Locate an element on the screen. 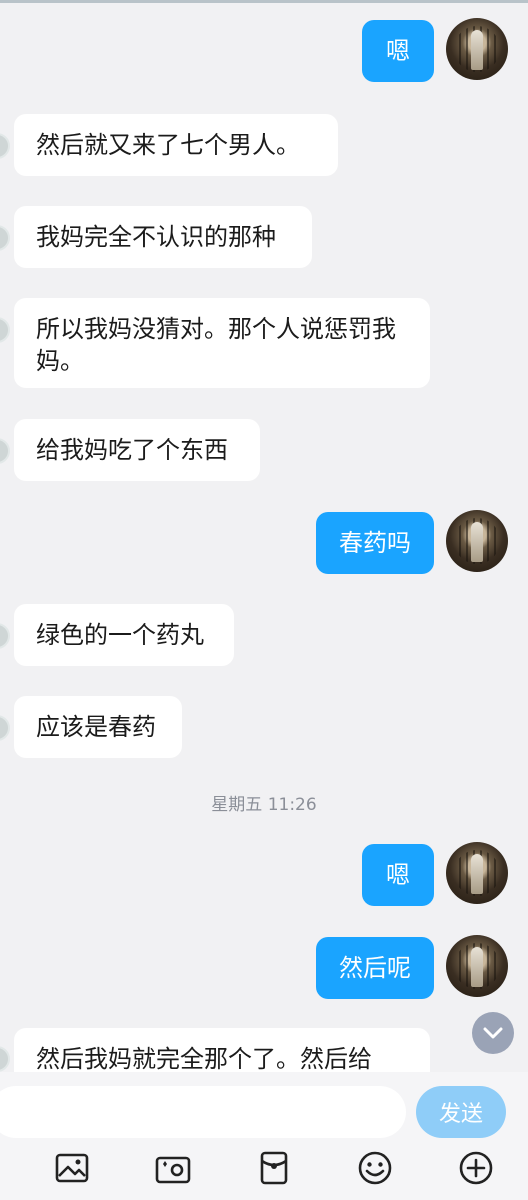 The image size is (528, 1200). message-timestamp: 星期五 11:26 is located at coordinates (264, 805).